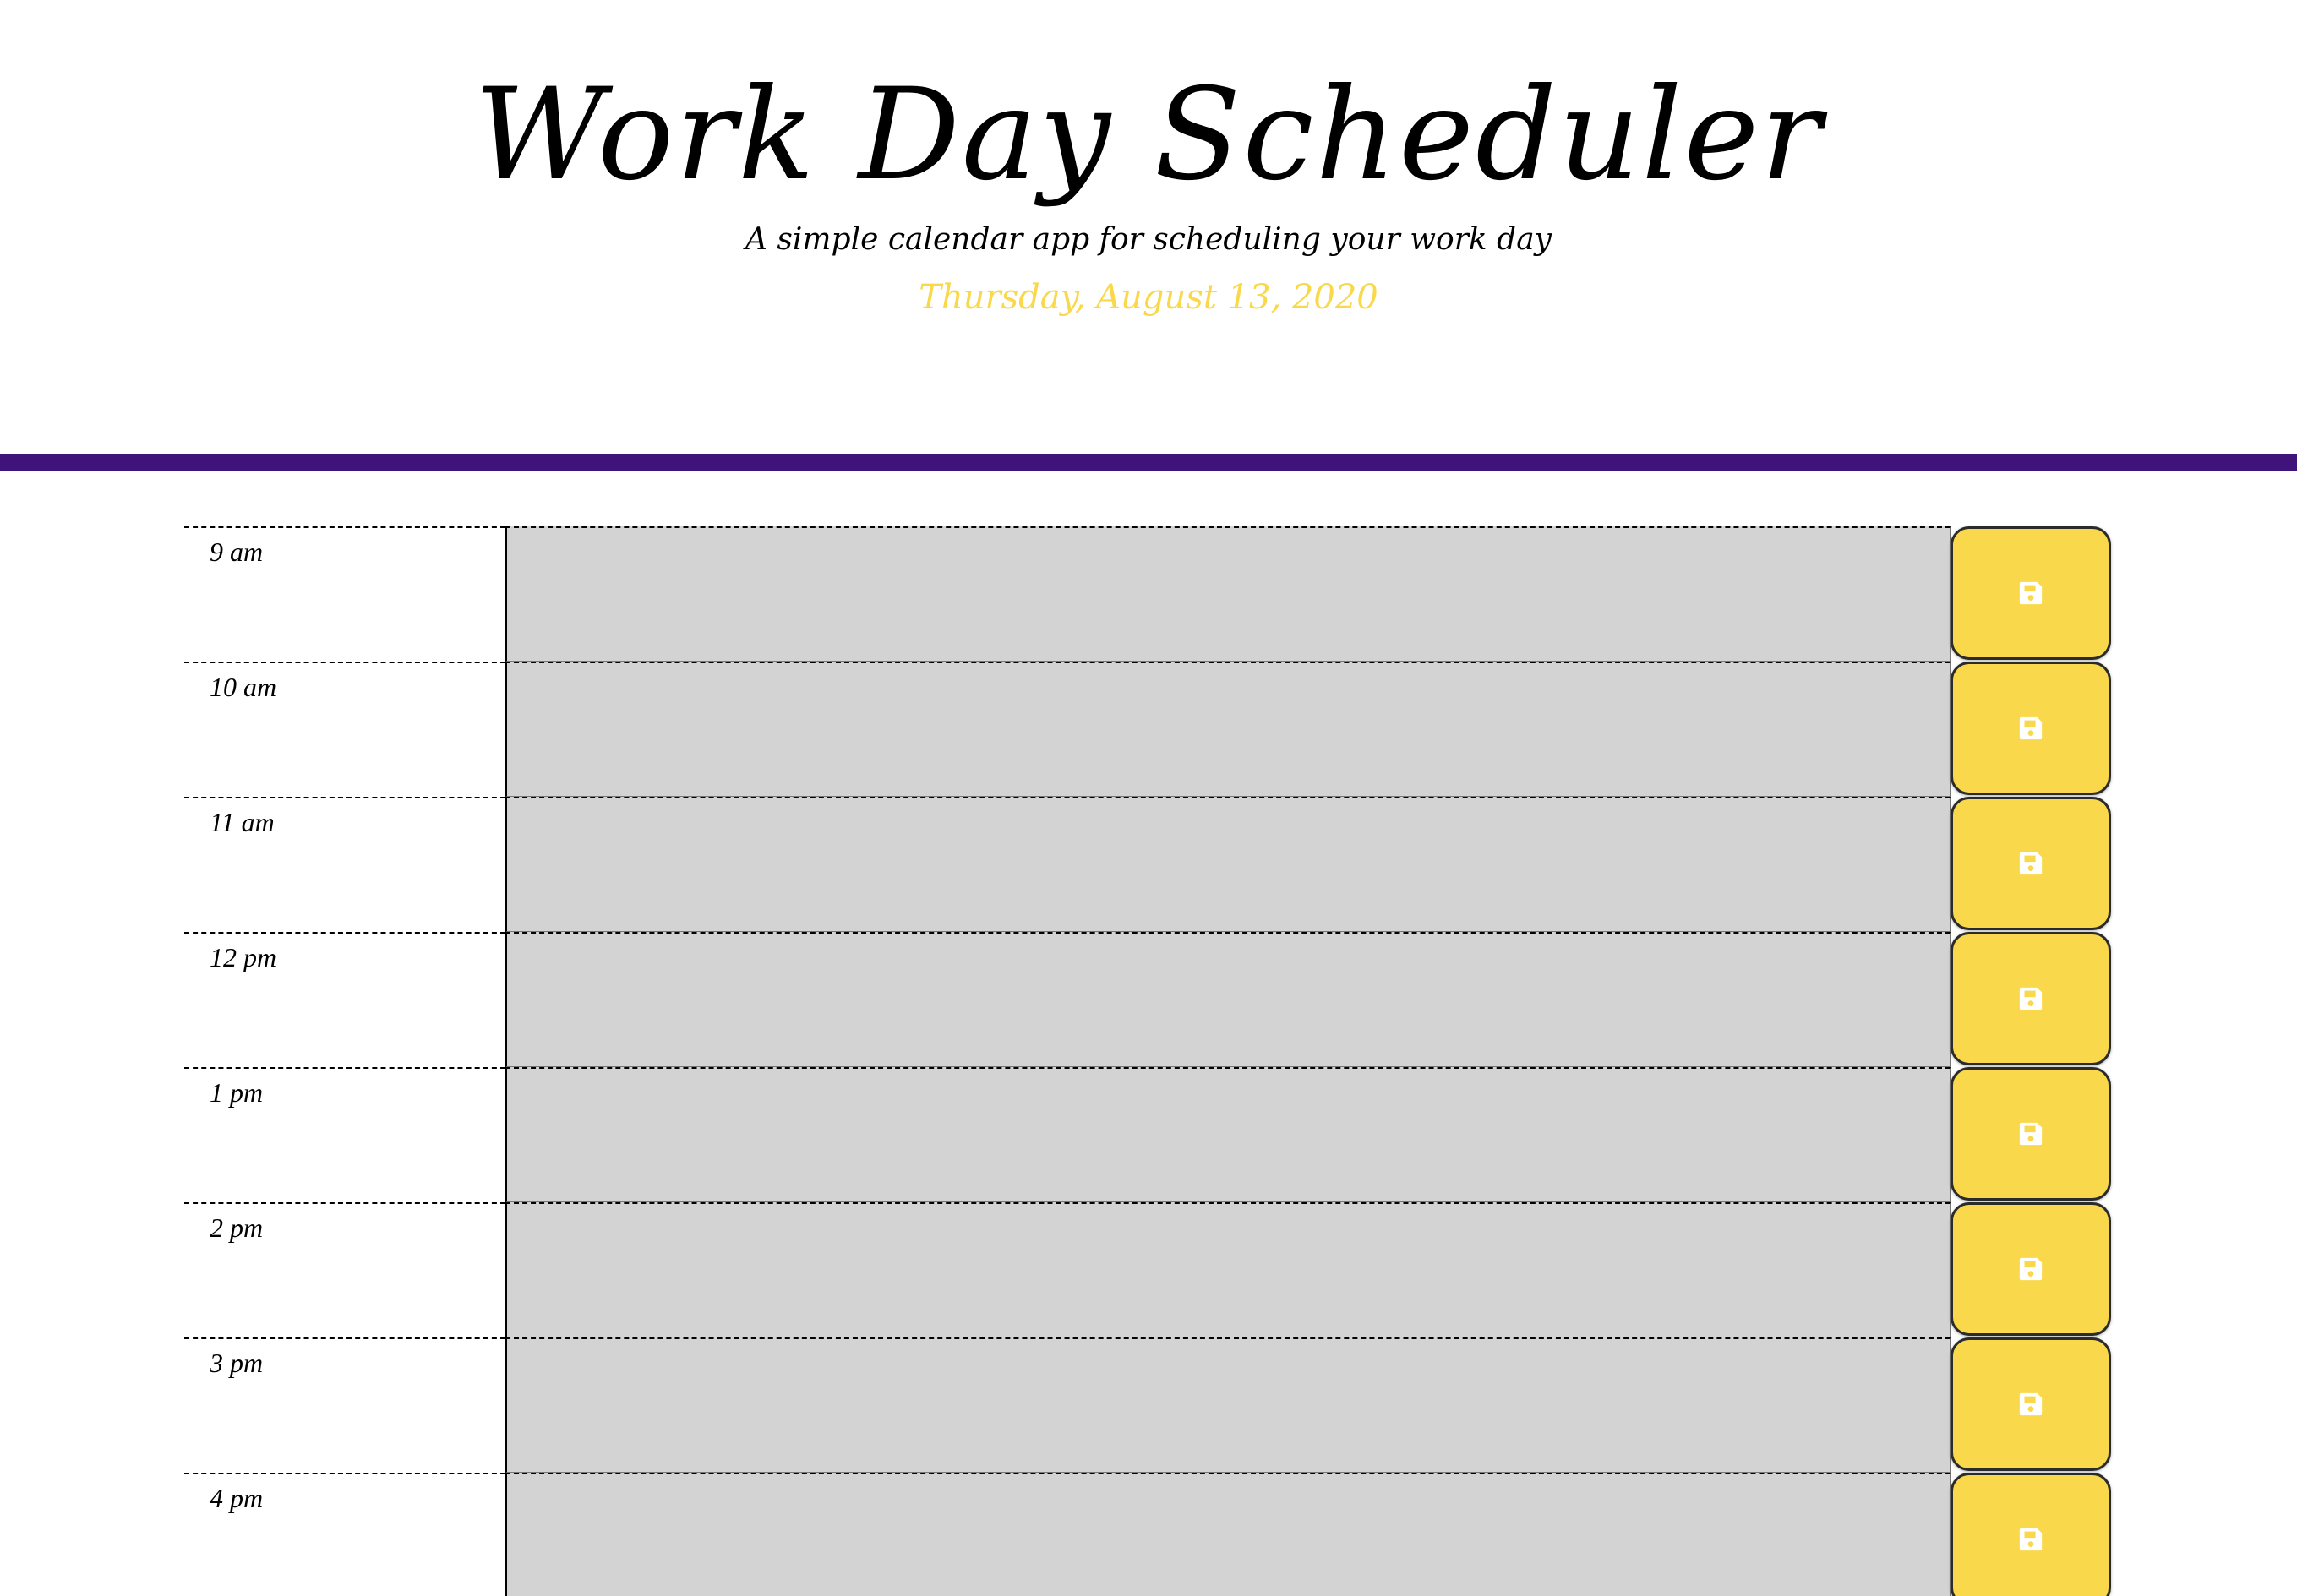  I want to click on hour-label: 2 pm, so click(344, 1269).